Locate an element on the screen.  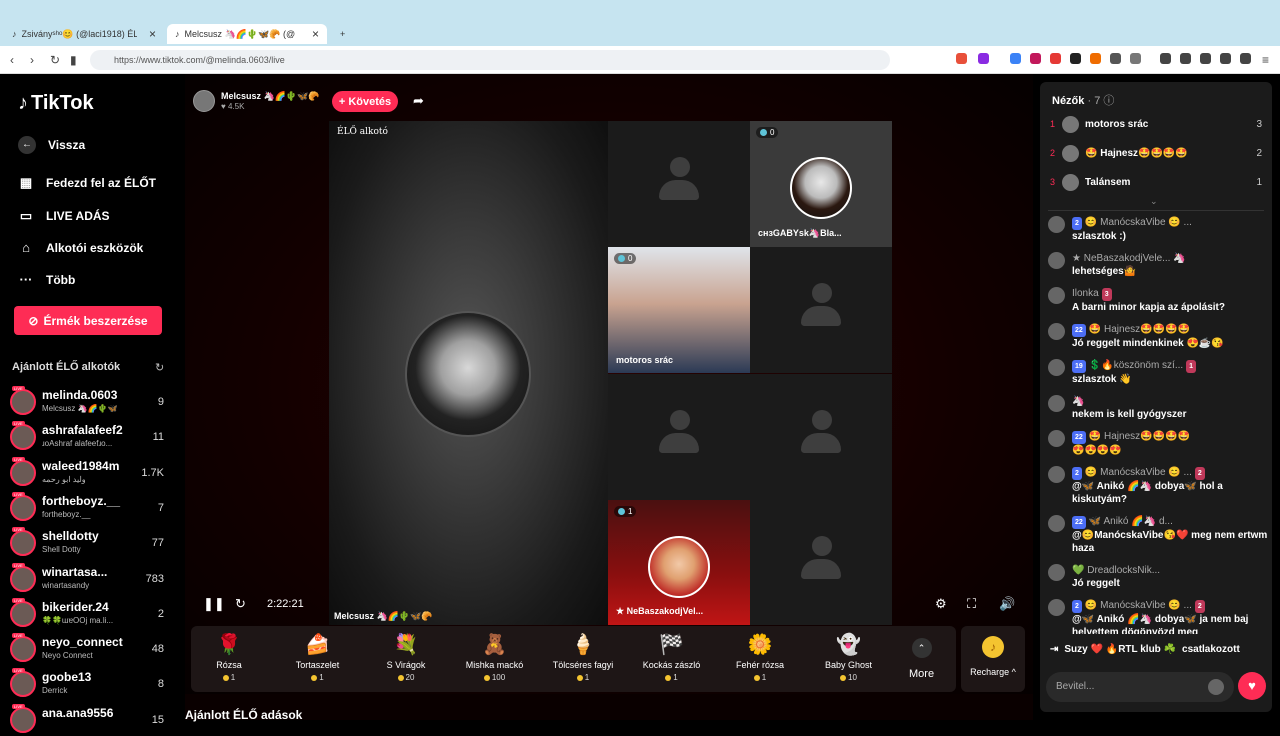
gift-icon: 🌹 is located at coordinates (229, 645).